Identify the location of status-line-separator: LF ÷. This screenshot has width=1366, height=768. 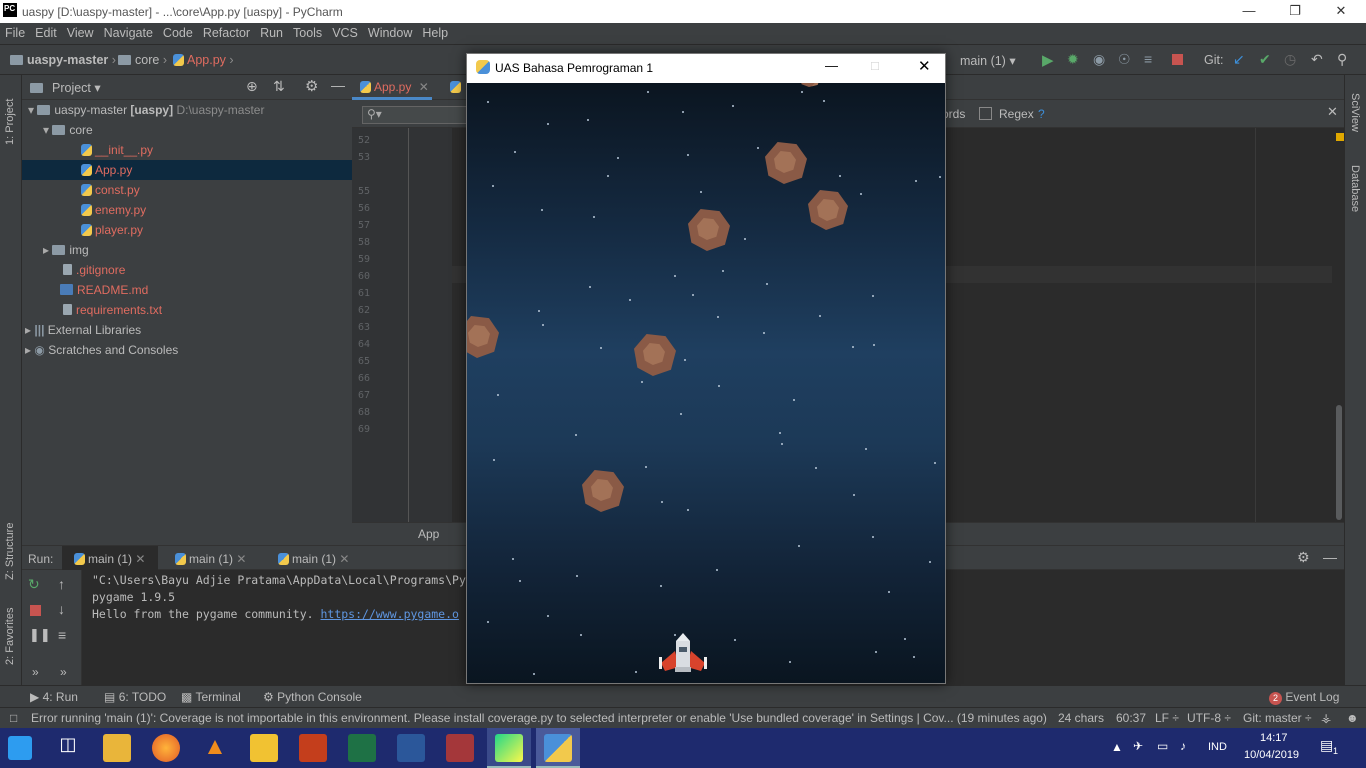
(1167, 718).